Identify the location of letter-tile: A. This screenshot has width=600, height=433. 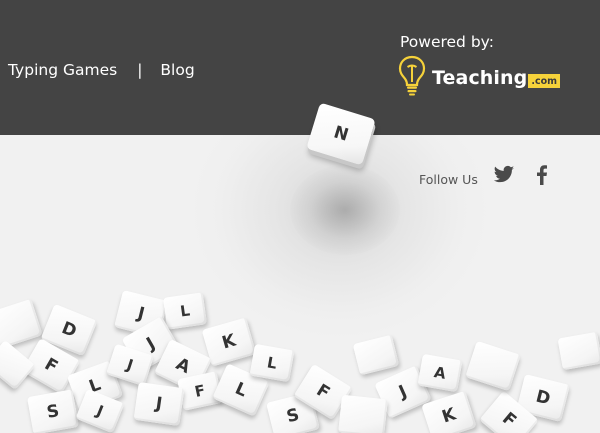
(440, 373).